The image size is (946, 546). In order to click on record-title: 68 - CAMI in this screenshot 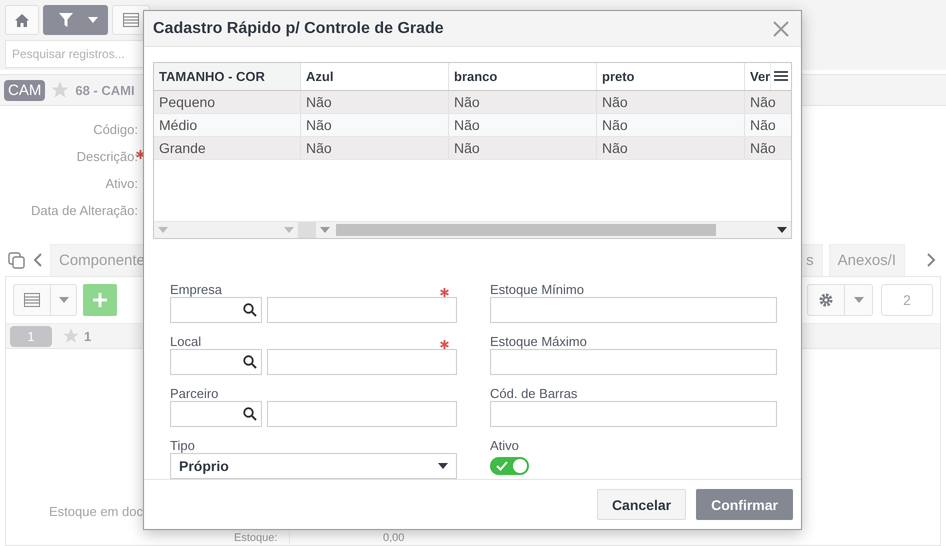, I will do `click(105, 90)`.